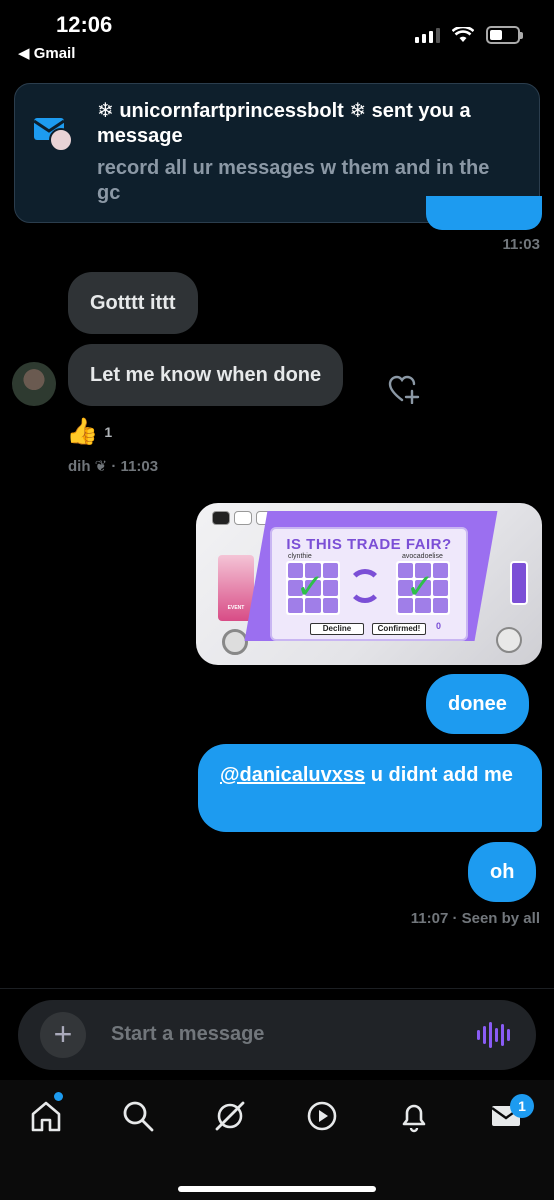  I want to click on game-up-button, so click(509, 640).